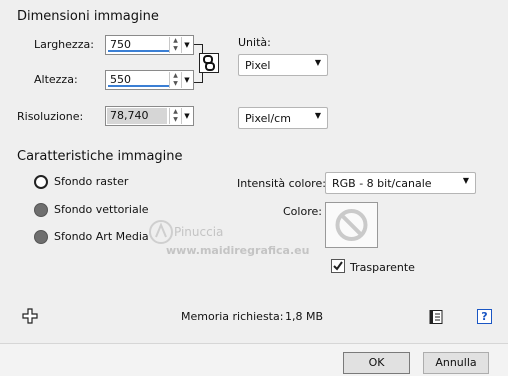  Describe the element at coordinates (88, 16) in the screenshot. I see `dimensions-title: Dimensioni immagine` at that location.